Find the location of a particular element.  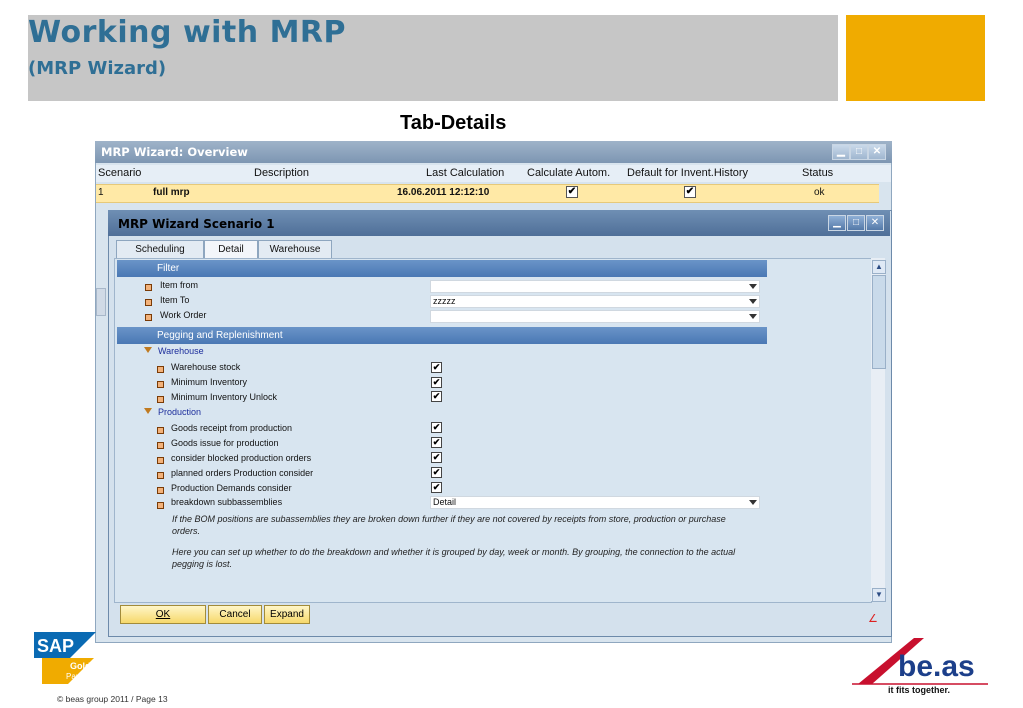

group-production: Production is located at coordinates (179, 412).